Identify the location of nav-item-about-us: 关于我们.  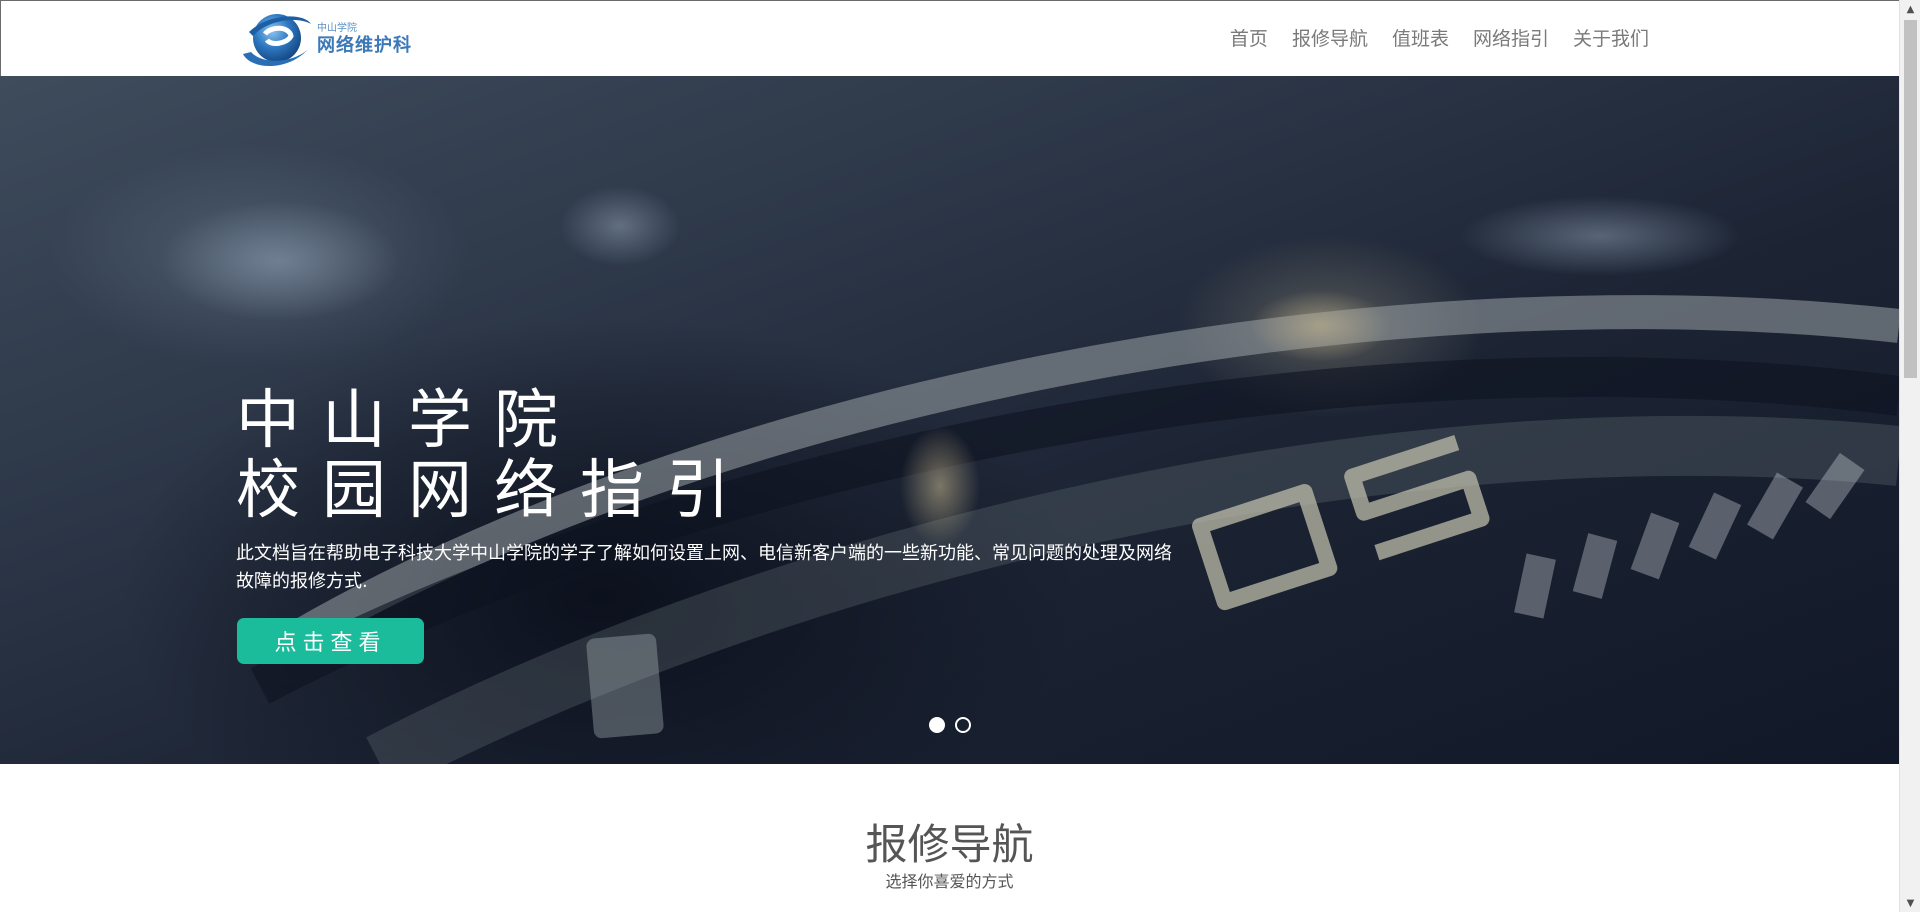
(1610, 39).